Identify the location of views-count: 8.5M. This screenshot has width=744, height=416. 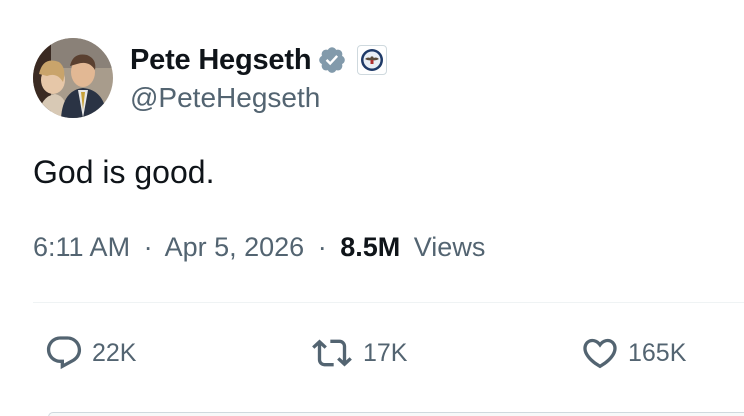
(370, 247).